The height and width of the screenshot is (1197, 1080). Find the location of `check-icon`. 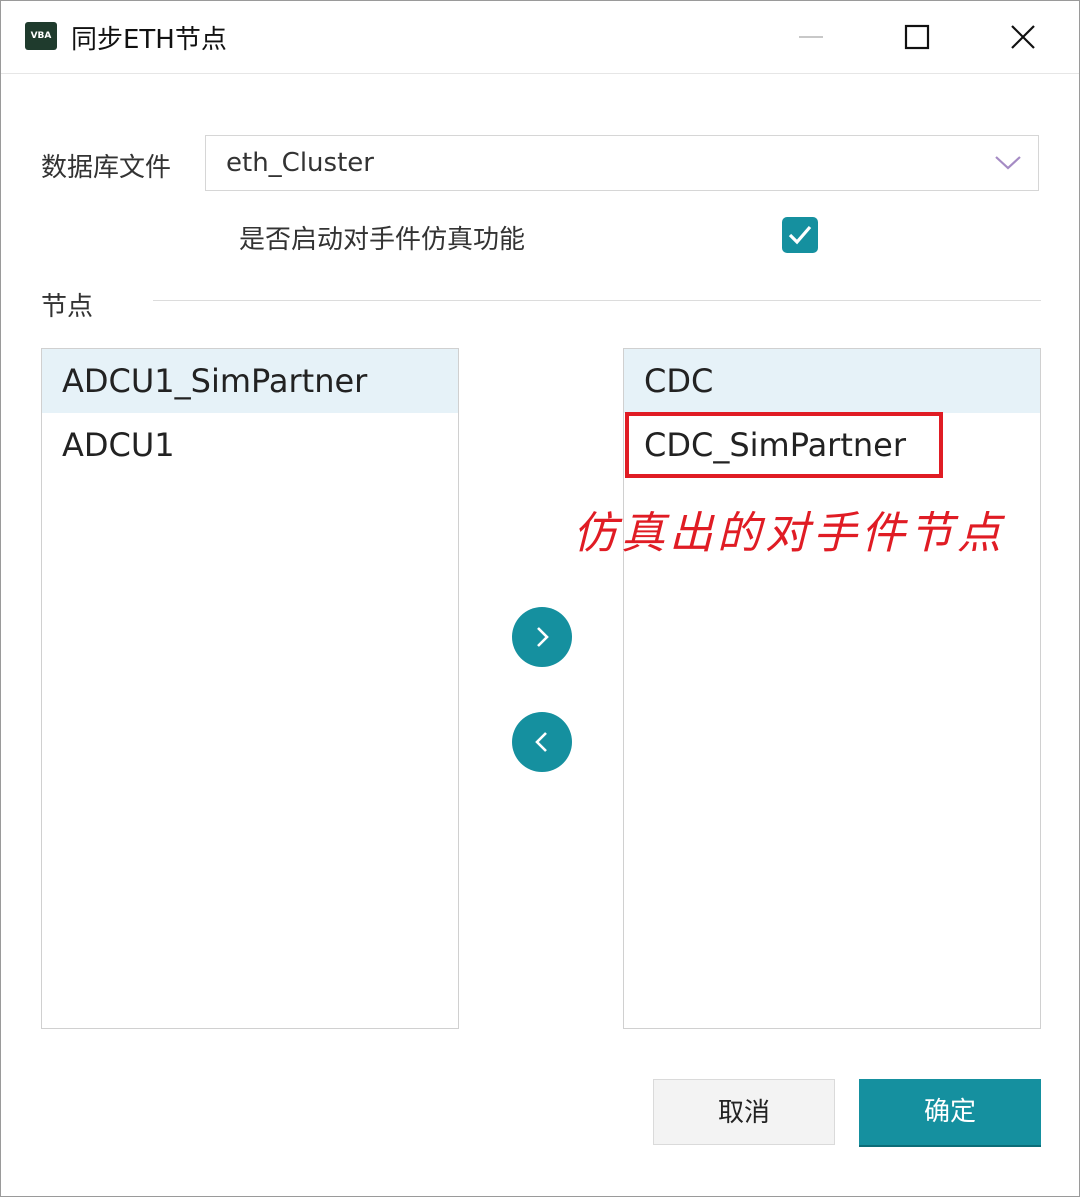

check-icon is located at coordinates (800, 235).